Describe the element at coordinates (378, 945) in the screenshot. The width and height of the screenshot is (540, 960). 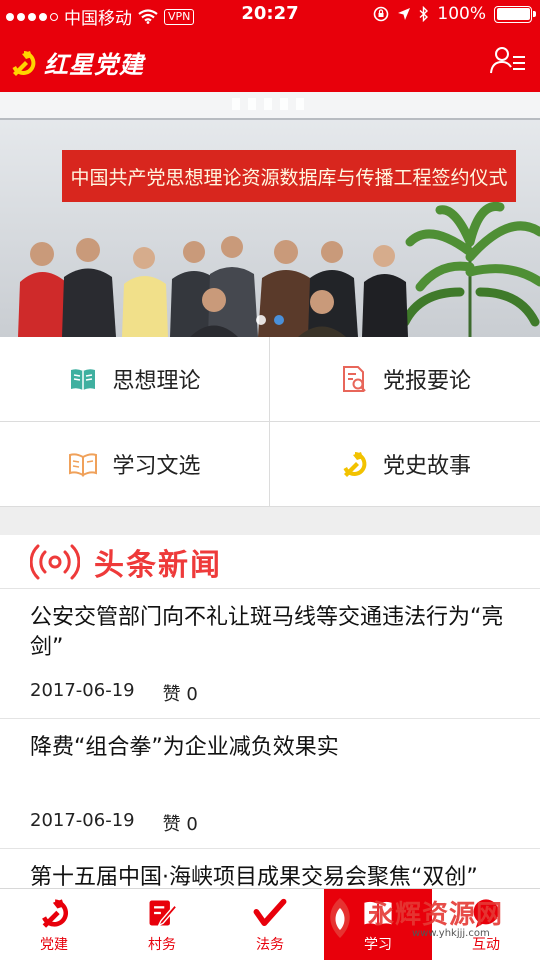
I see `tab-label: 学习` at that location.